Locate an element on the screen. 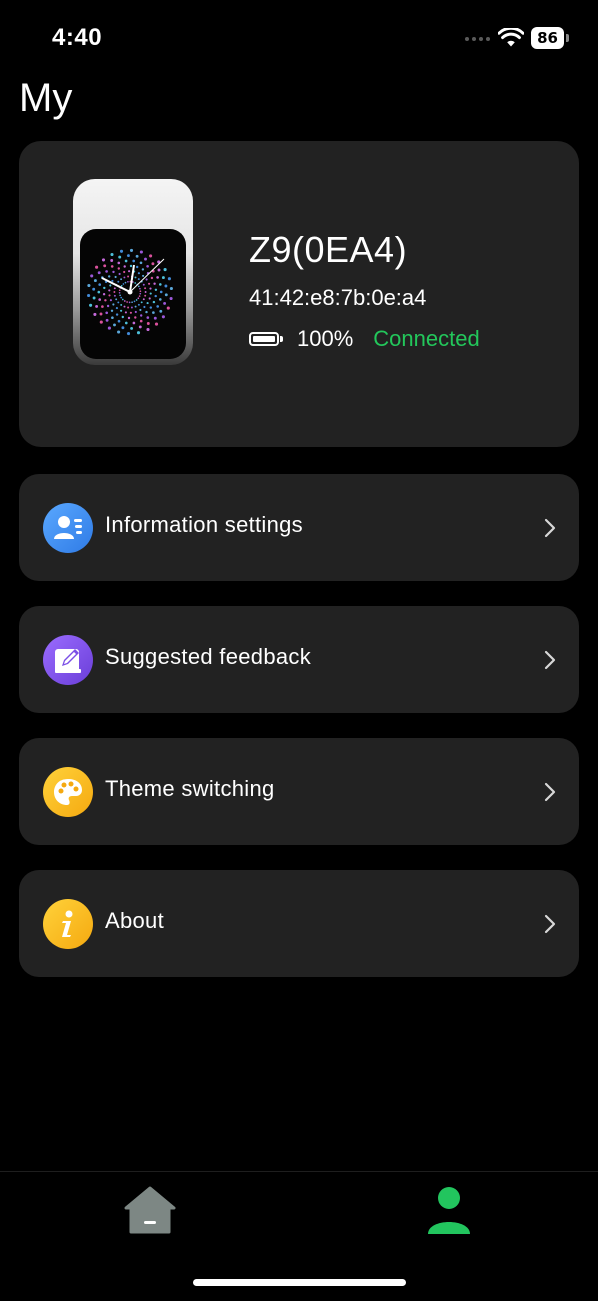  home-indicator is located at coordinates (299, 1282).